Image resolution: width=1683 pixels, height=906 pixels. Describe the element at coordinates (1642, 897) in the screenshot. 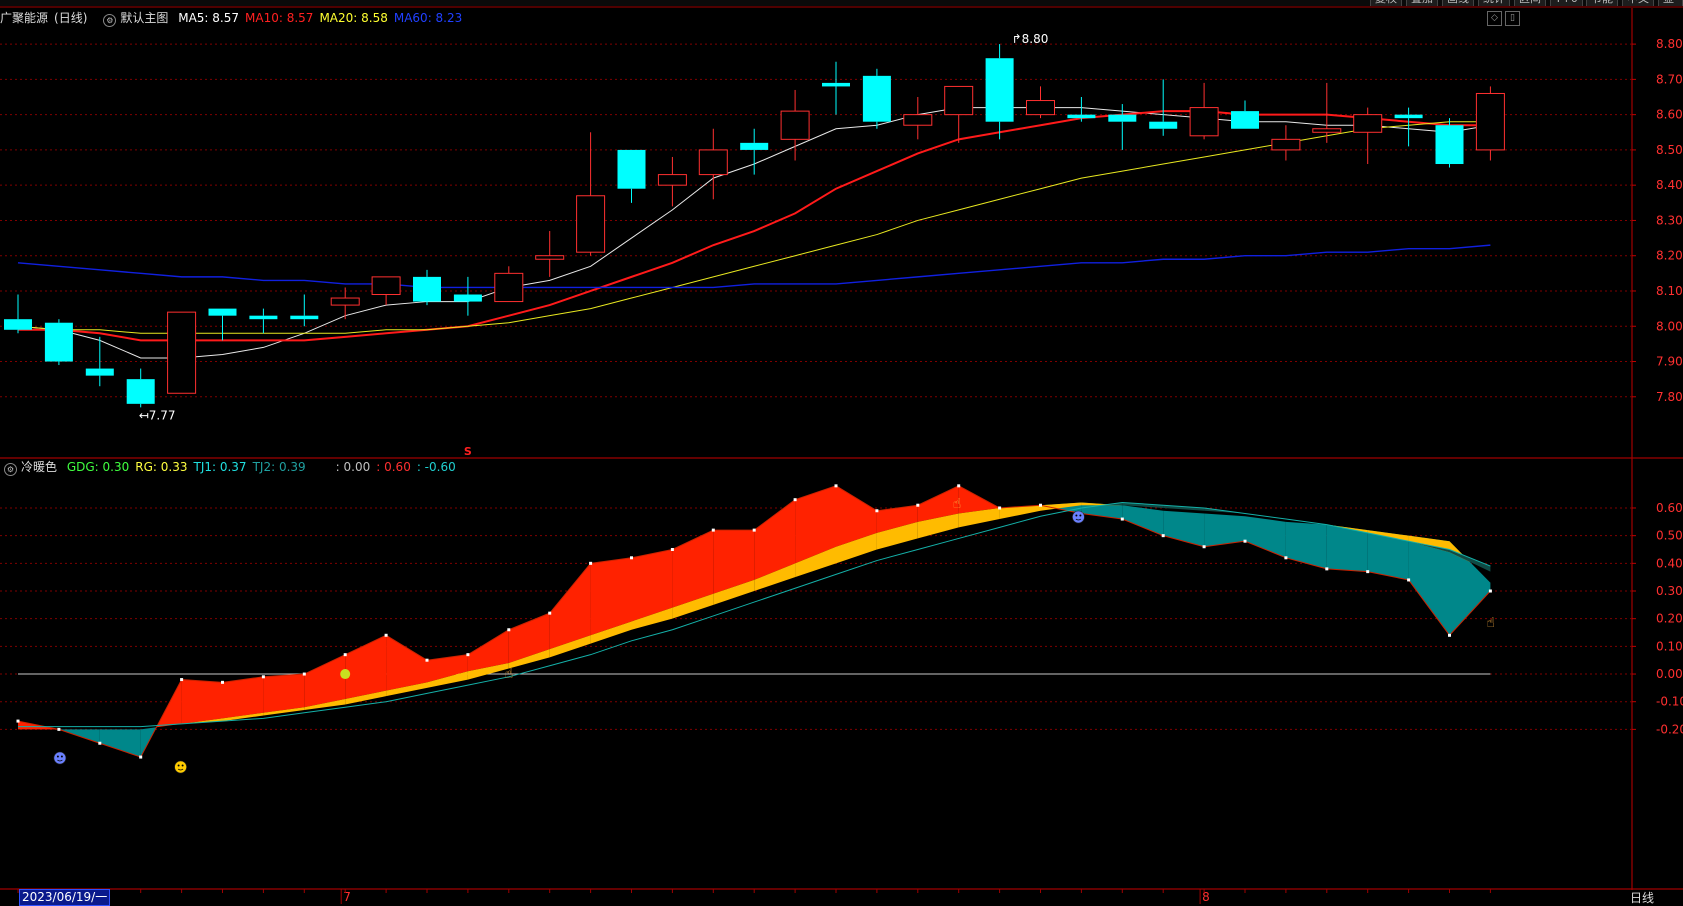

I see `period-label: 日线` at that location.